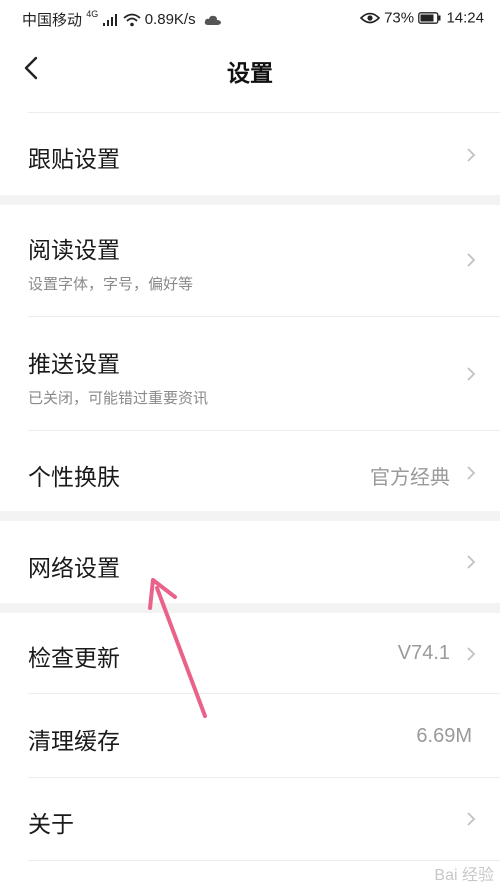  I want to click on settings-item-label: 关于, so click(51, 825).